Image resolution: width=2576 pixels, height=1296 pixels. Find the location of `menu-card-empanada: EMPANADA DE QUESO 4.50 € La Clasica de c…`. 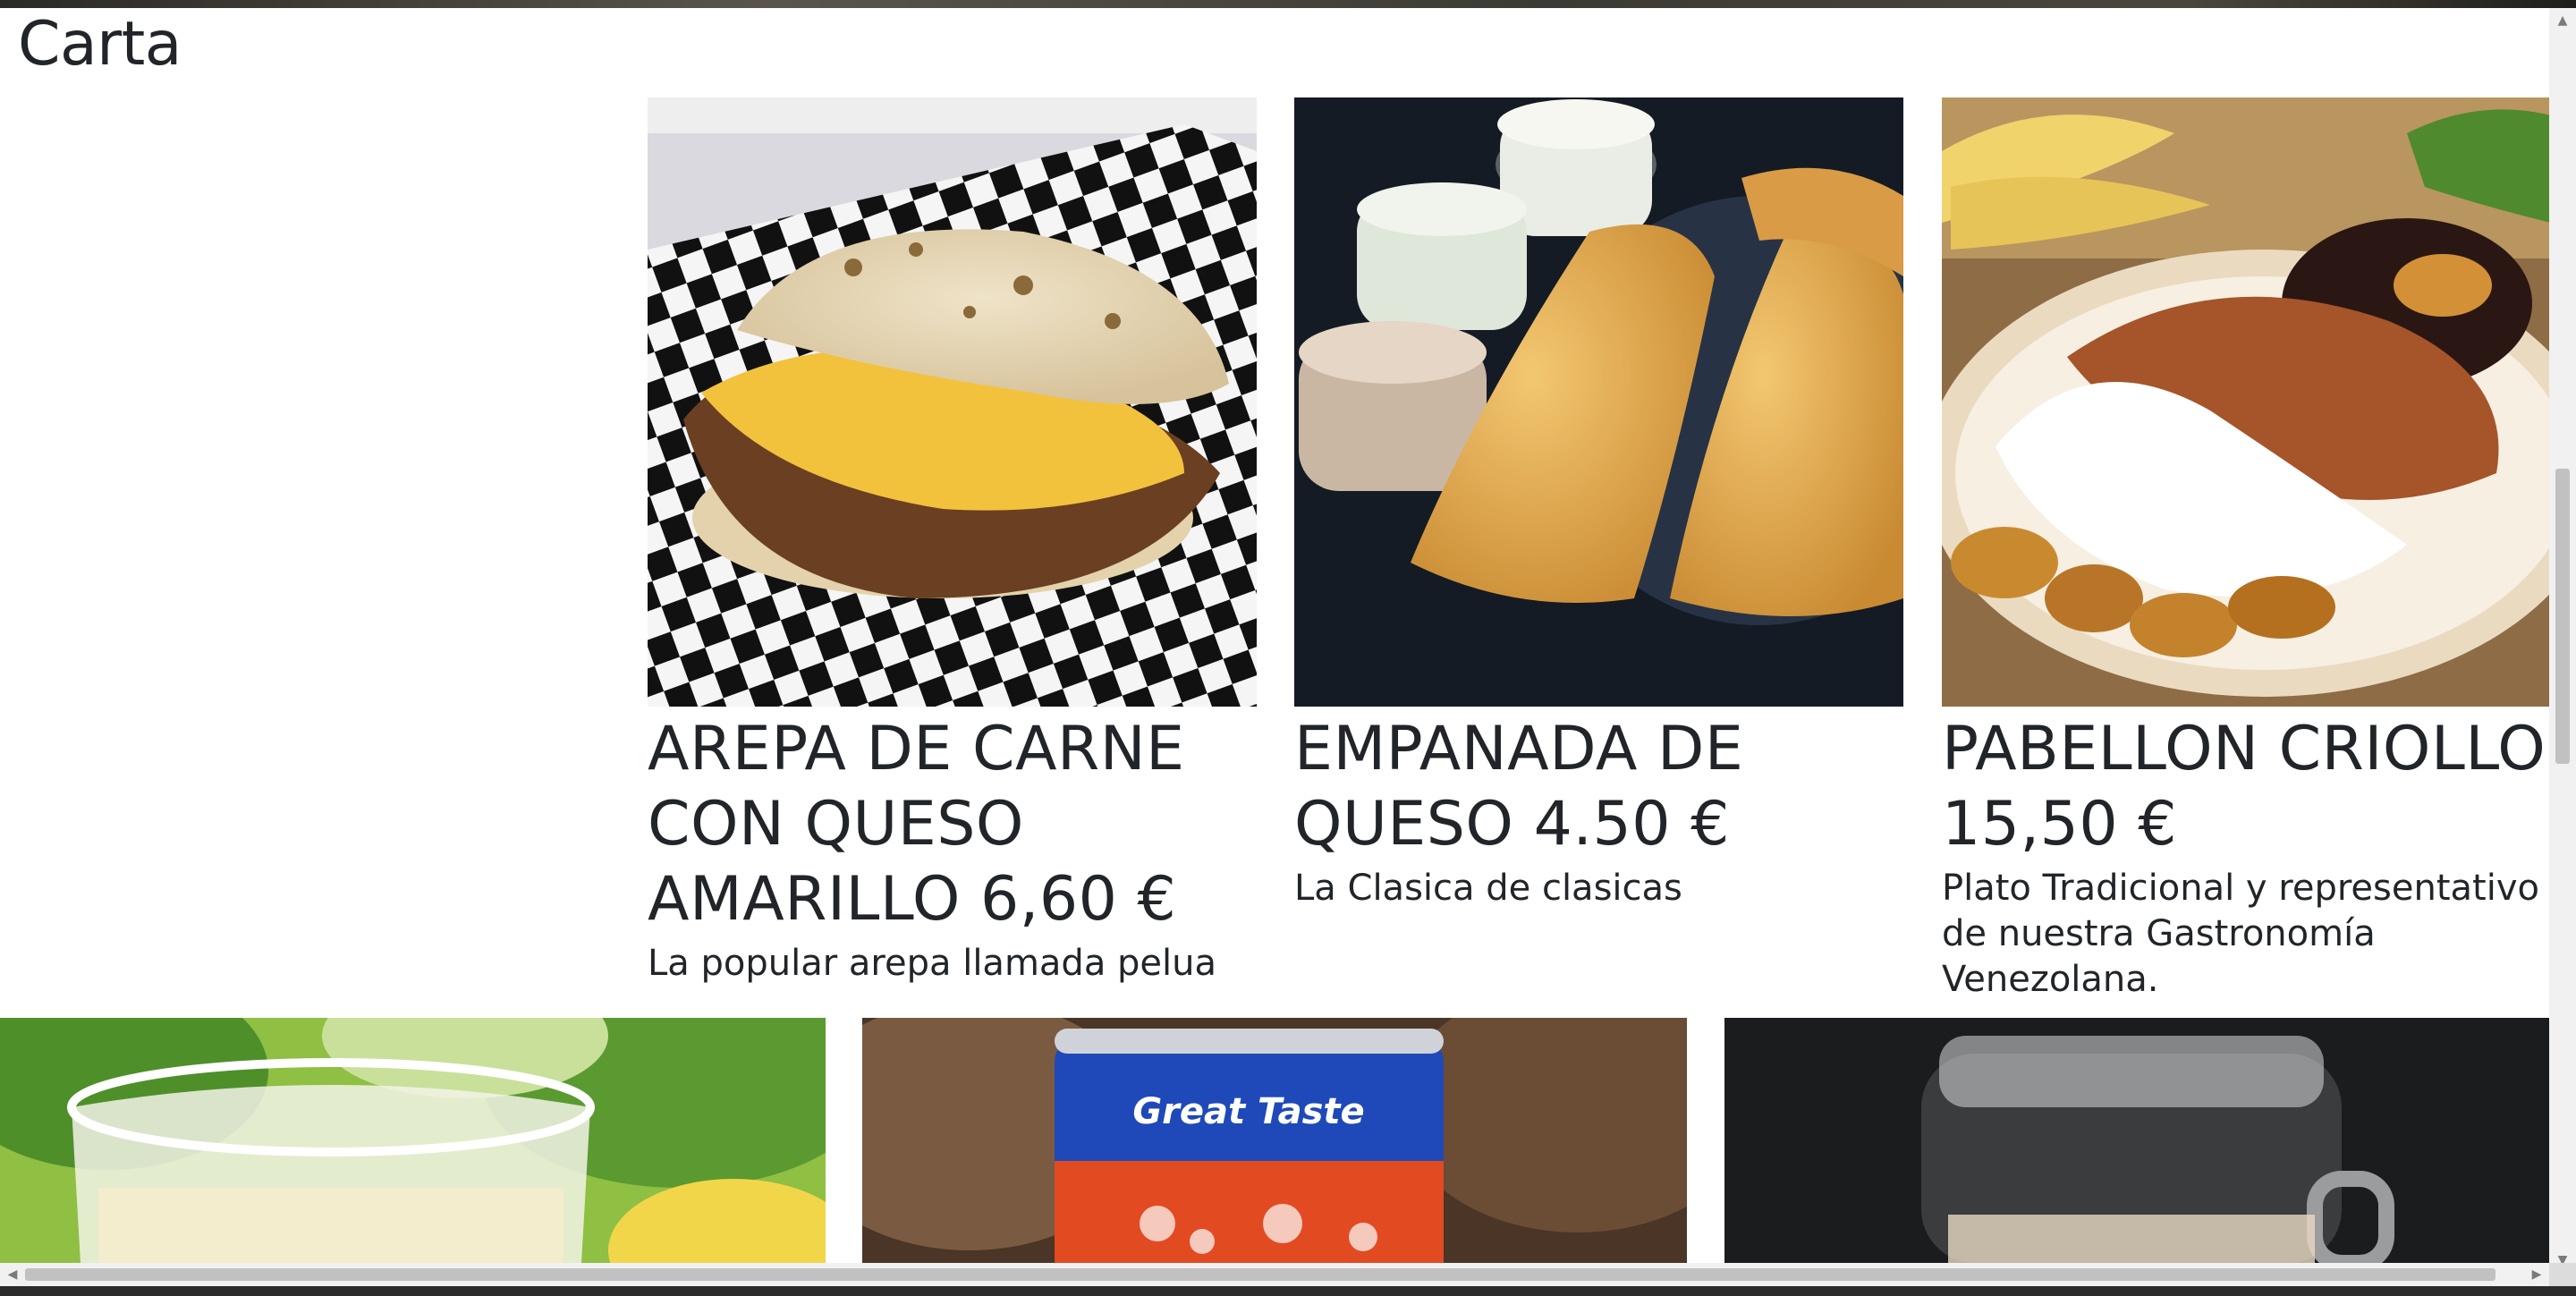

menu-card-empanada: EMPANADA DE QUESO 4.50 € La Clasica de c… is located at coordinates (1598, 504).